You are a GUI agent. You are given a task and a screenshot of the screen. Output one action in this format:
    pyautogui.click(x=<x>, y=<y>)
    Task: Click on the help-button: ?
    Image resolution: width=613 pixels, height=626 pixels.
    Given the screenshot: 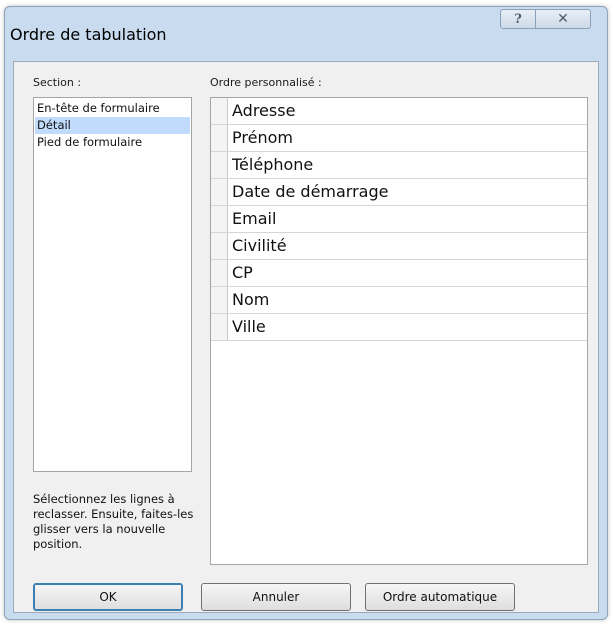 What is the action you would take?
    pyautogui.click(x=518, y=19)
    